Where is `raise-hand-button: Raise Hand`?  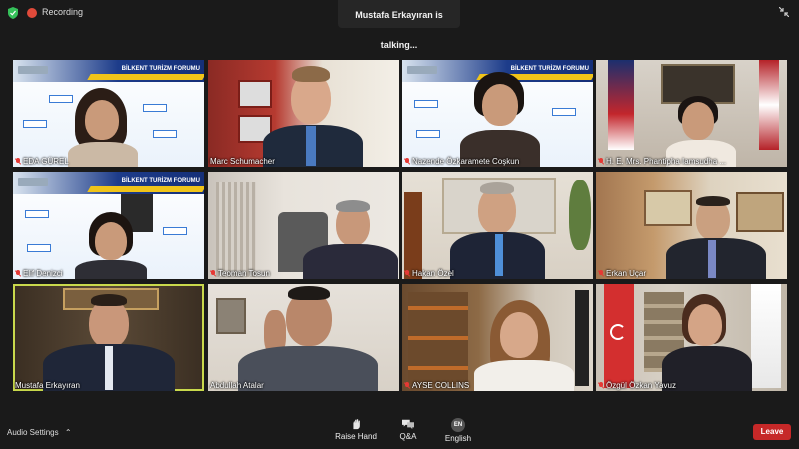
raise-hand-button: Raise Hand is located at coordinates (356, 429).